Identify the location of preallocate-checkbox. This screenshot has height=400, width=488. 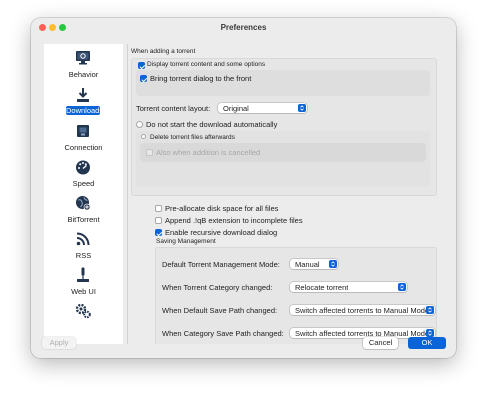
(158, 208).